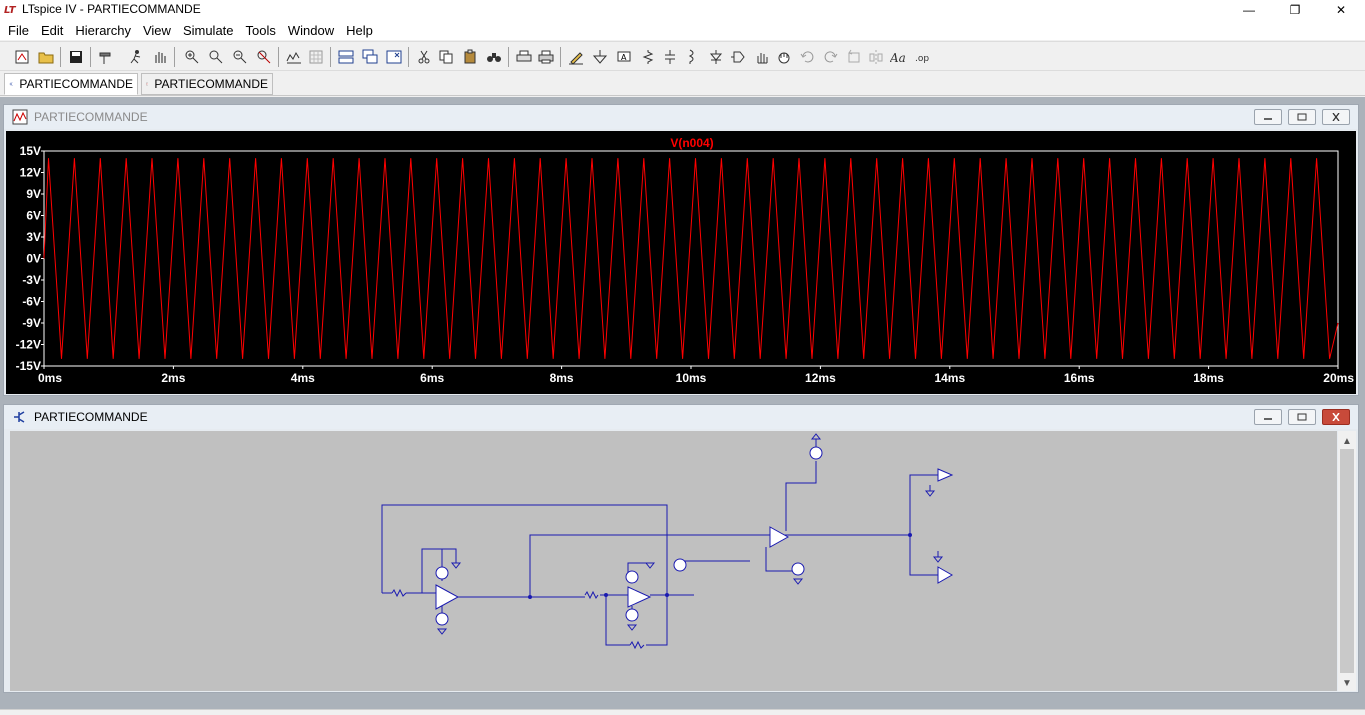 This screenshot has width=1365, height=715. I want to click on zoom-fit-button, so click(264, 57).